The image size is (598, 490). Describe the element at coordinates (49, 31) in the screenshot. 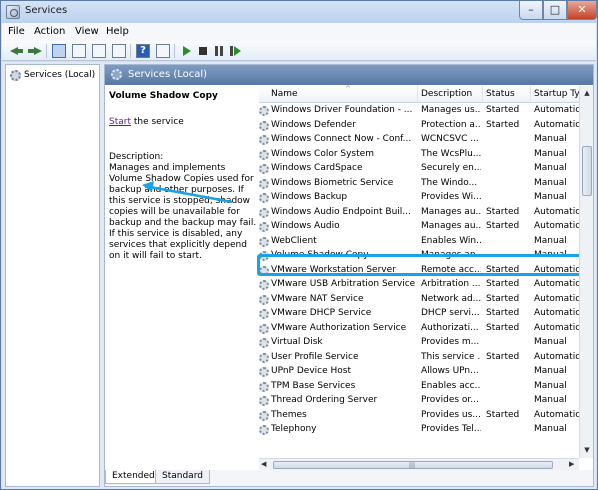

I see `menu-action: Action` at that location.